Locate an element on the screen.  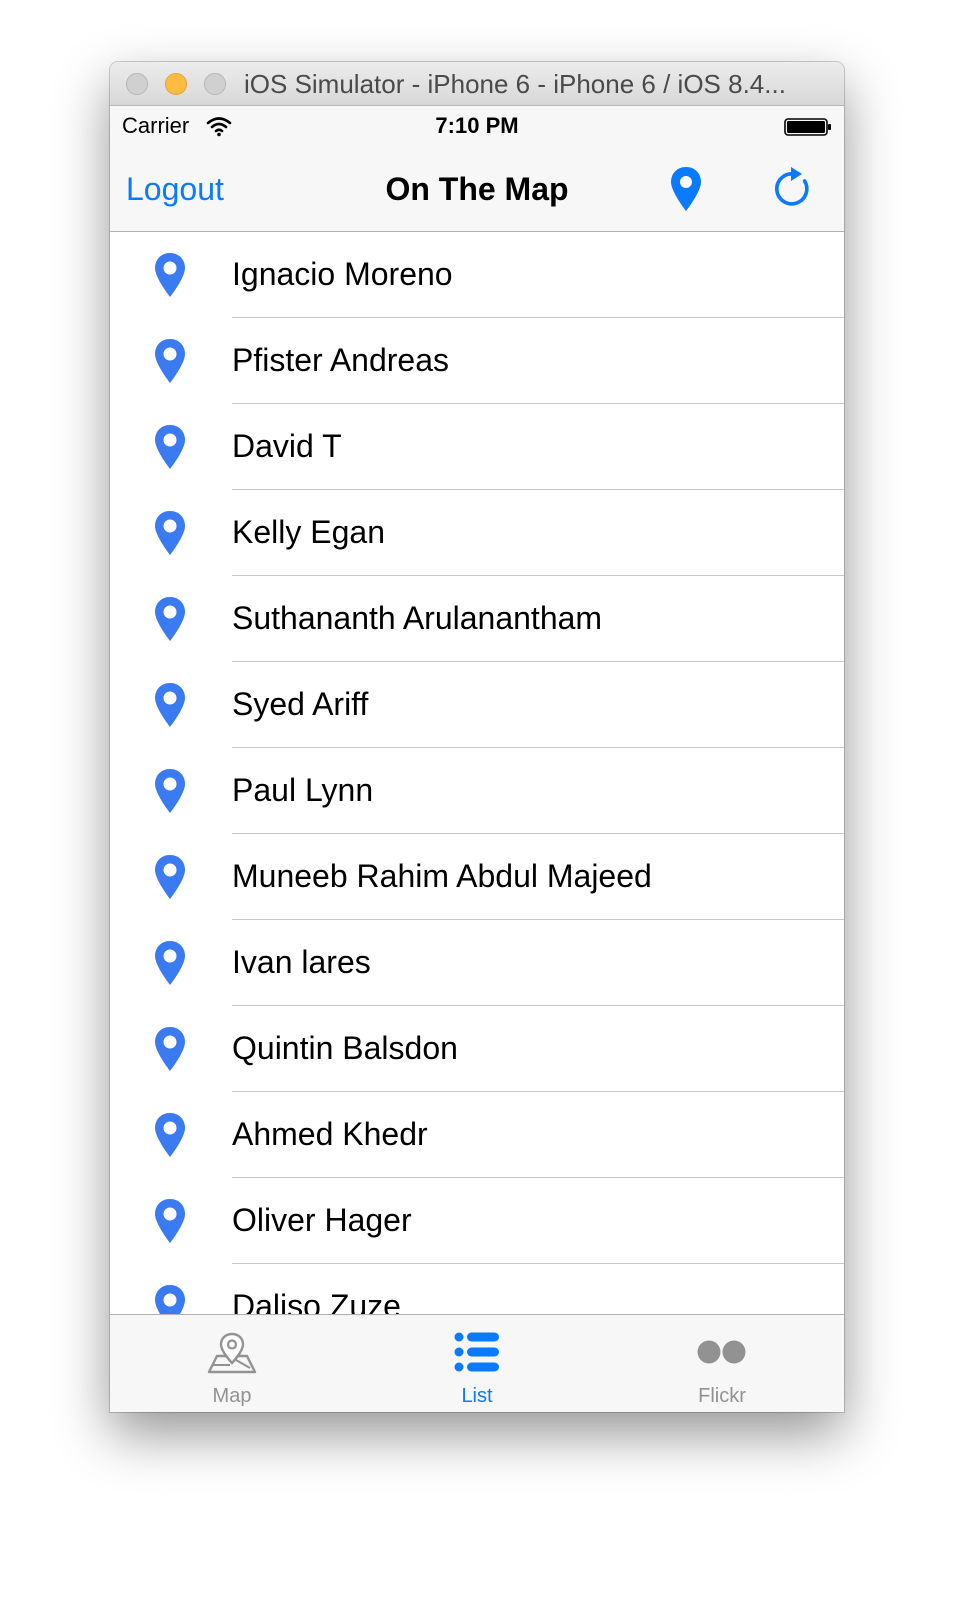
tab-label: Flickr is located at coordinates (722, 1396).